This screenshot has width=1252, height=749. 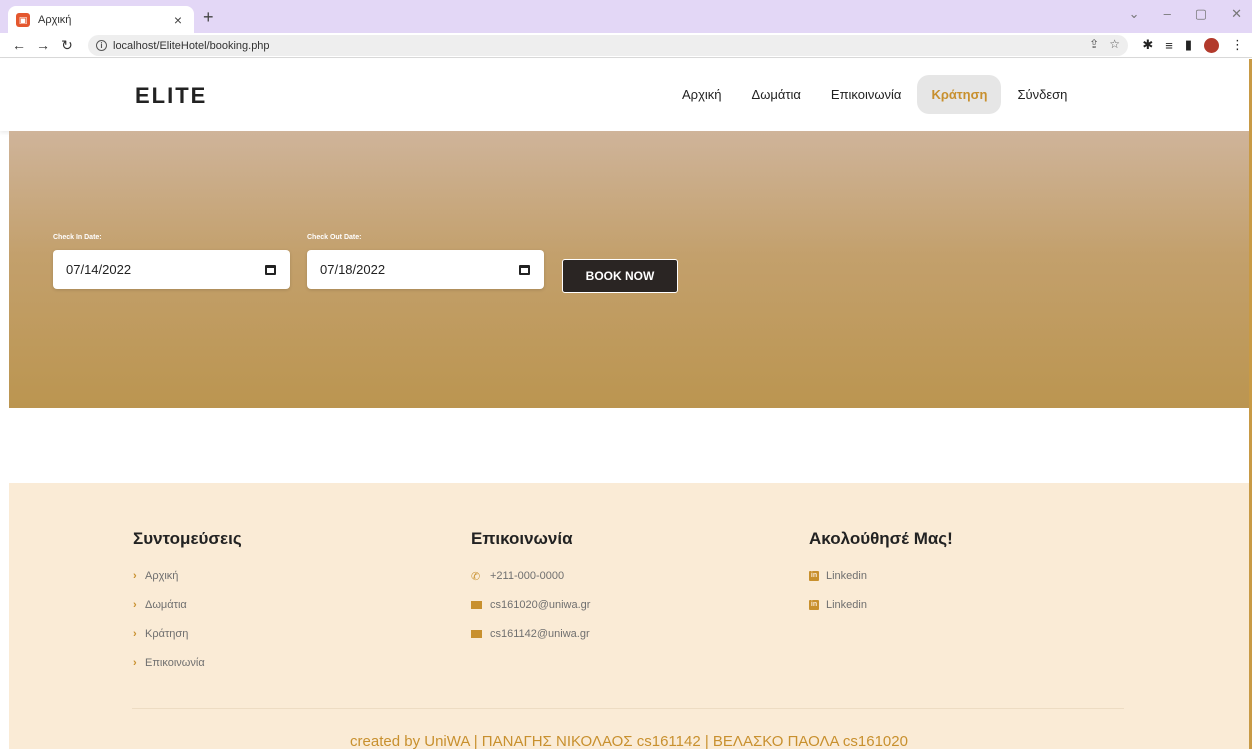 I want to click on phone-number: +211-000-0000, so click(x=527, y=576).